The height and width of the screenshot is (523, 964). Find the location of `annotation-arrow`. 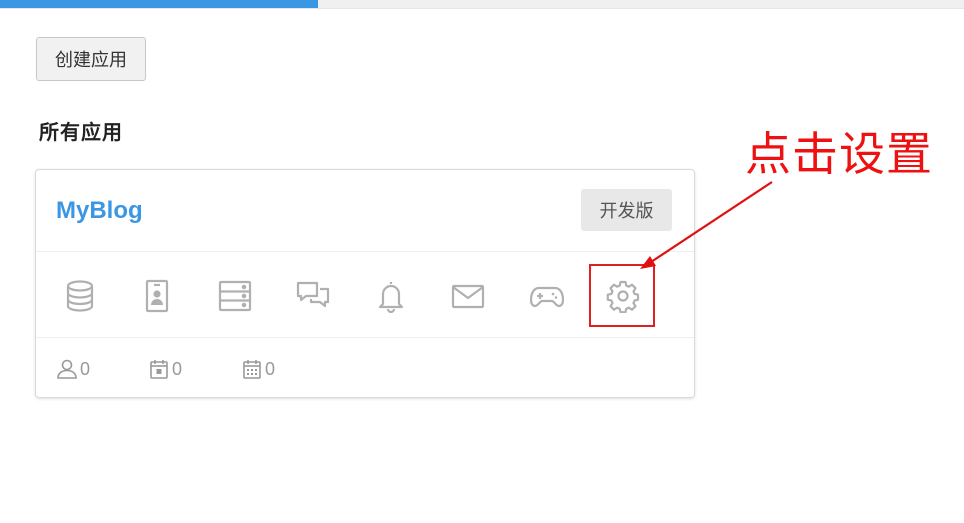

annotation-arrow is located at coordinates (706, 225).